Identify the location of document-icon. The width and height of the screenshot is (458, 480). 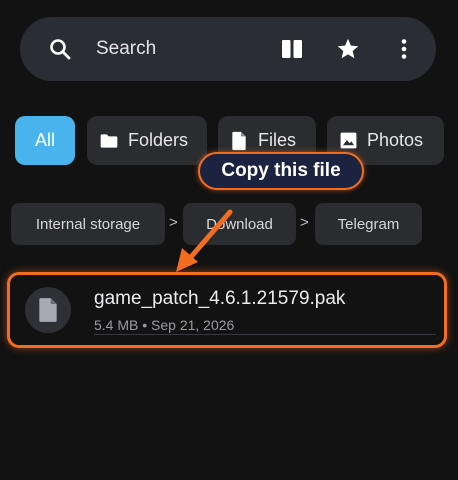
(48, 310).